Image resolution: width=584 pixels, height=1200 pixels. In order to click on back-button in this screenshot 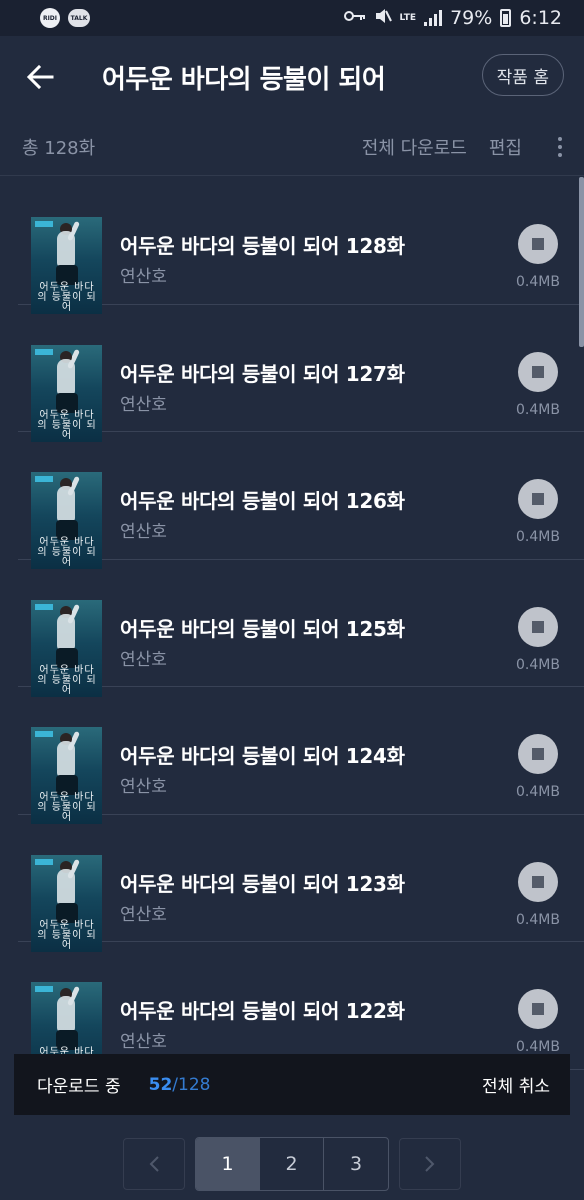, I will do `click(40, 77)`.